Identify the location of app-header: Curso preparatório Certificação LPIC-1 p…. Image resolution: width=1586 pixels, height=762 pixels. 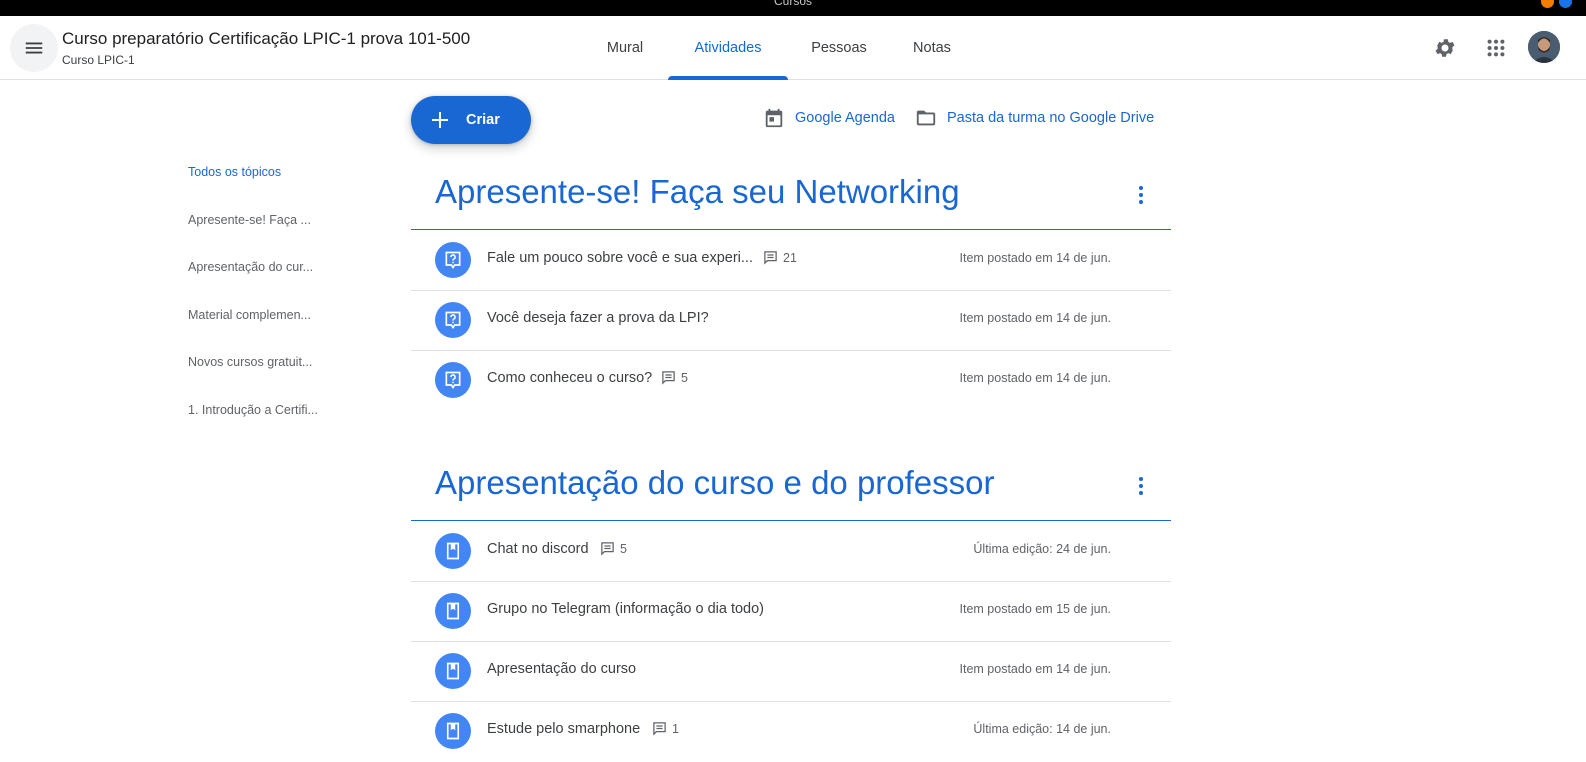
(793, 48).